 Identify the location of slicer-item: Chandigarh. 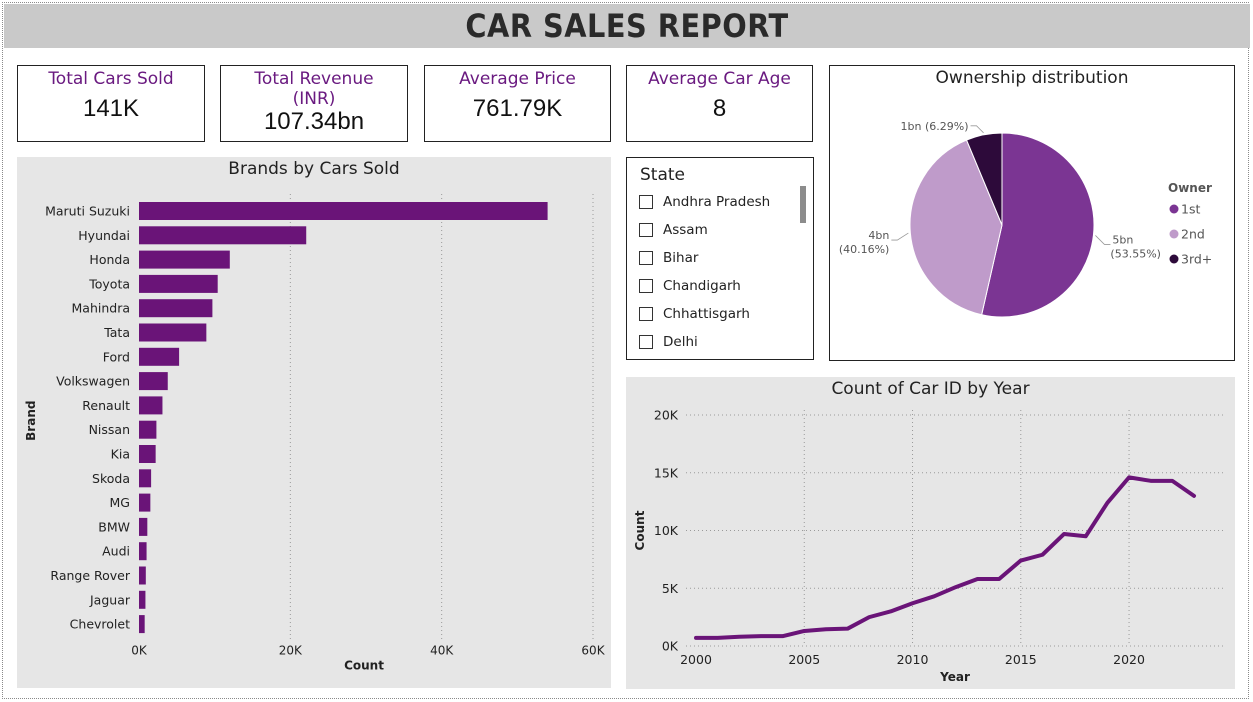
(690, 286).